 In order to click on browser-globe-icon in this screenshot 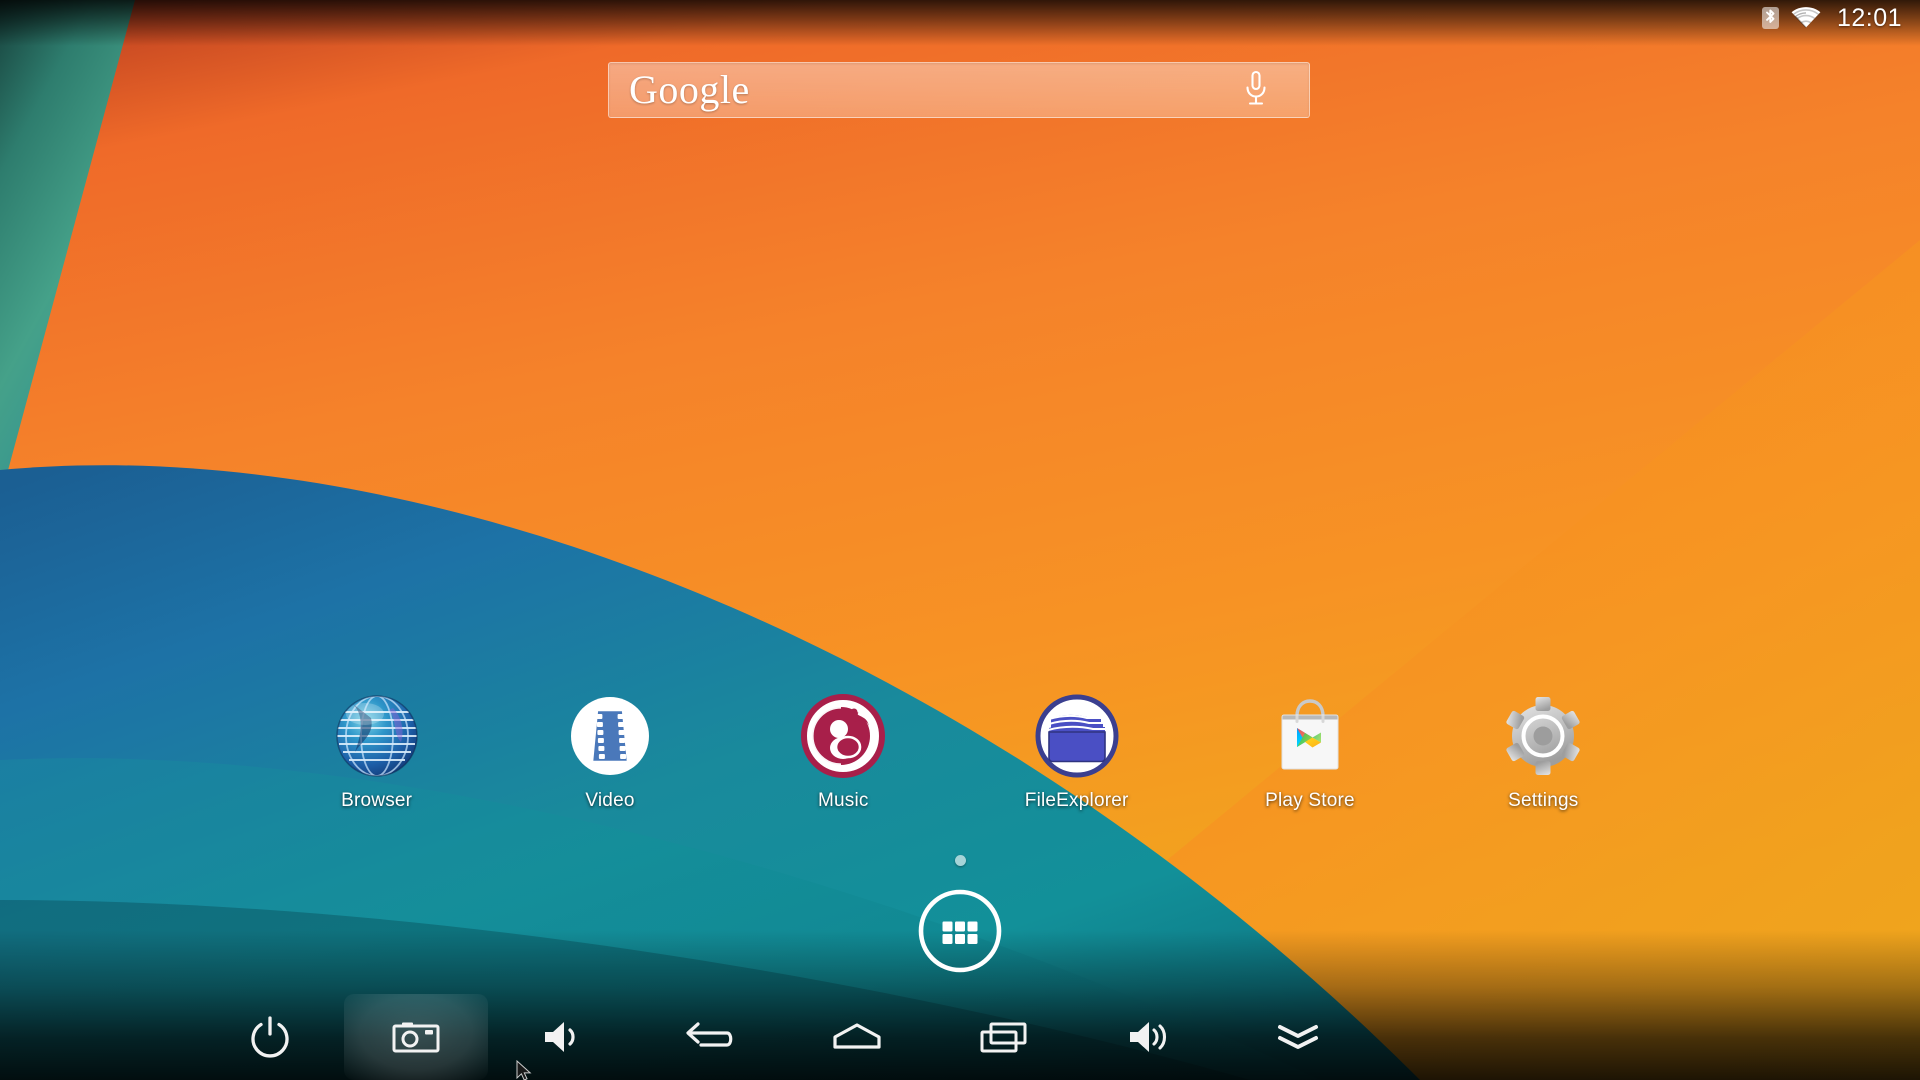, I will do `click(377, 736)`.